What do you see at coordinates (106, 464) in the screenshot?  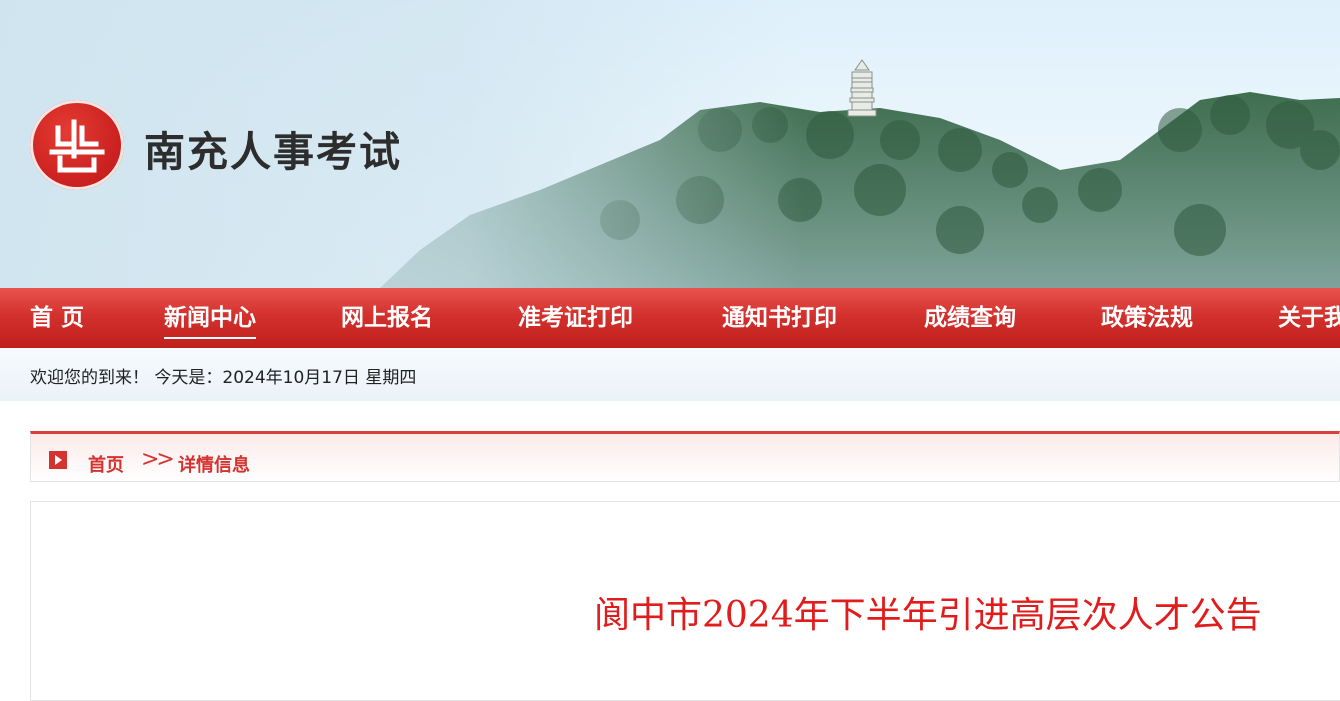 I see `breadcrumb-home-link: 首页` at bounding box center [106, 464].